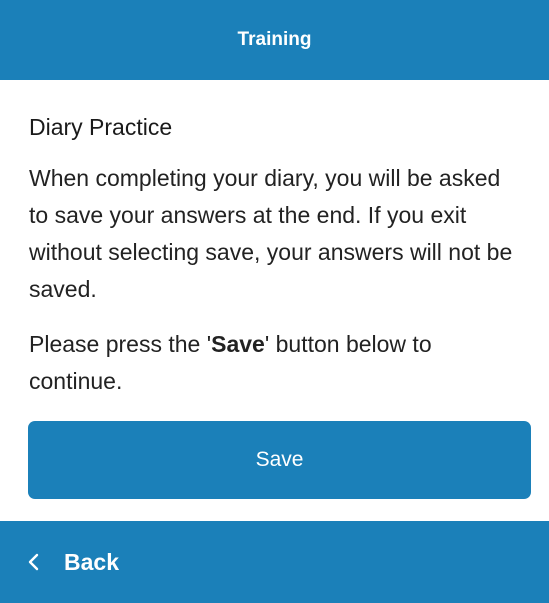 The height and width of the screenshot is (603, 549). What do you see at coordinates (120, 344) in the screenshot?
I see `continue-instruction-prefix: Please press the '` at bounding box center [120, 344].